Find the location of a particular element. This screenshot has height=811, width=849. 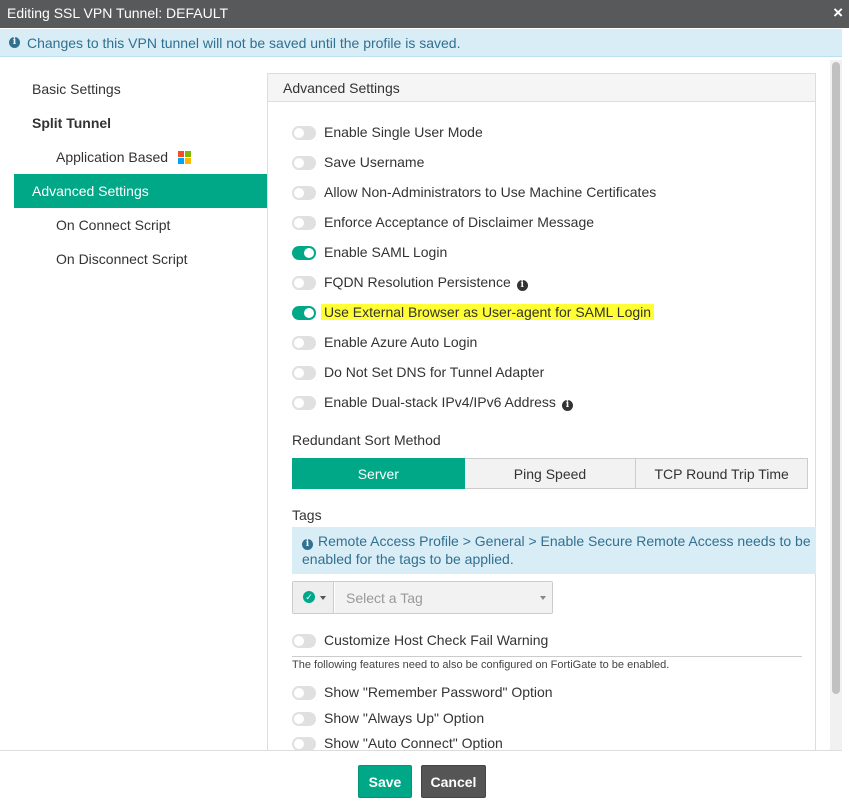

tag-picker: ✓ Select a Tag is located at coordinates (422, 597).